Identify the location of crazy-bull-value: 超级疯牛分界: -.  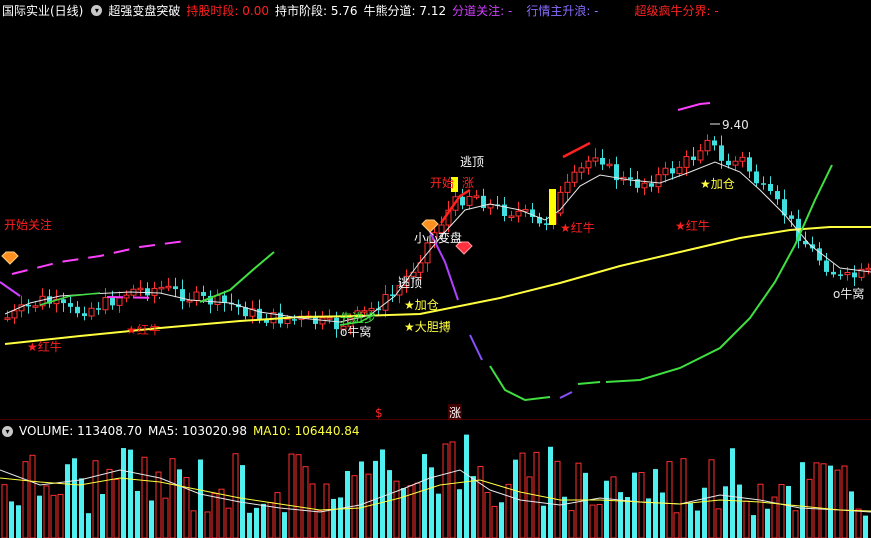
(676, 10).